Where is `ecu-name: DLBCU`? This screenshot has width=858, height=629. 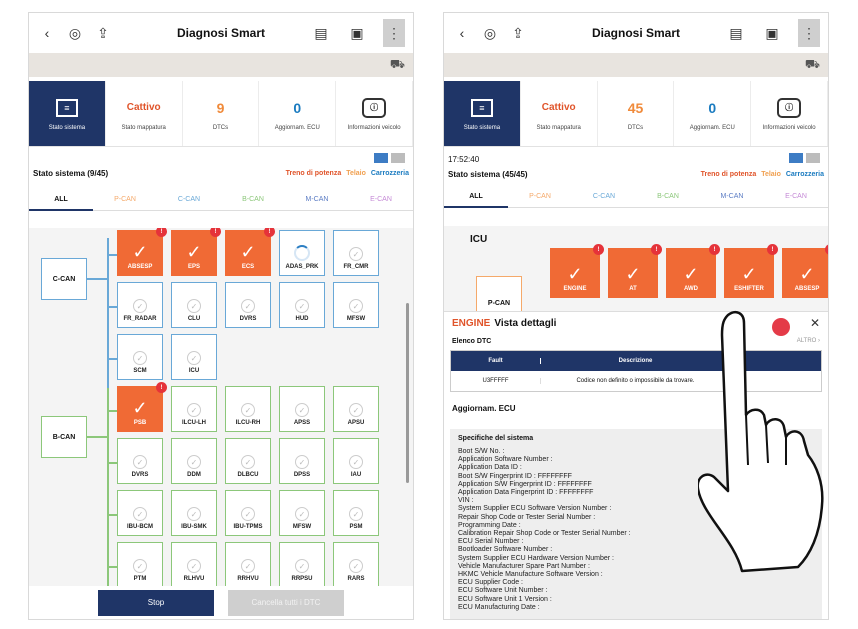
ecu-name: DLBCU is located at coordinates (248, 475).